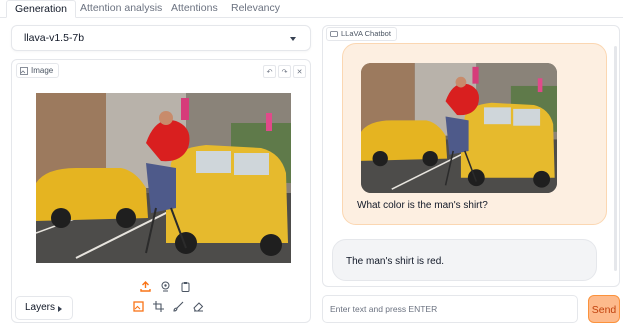 This screenshot has width=623, height=332. What do you see at coordinates (194, 9) in the screenshot?
I see `tab-attentions: Attentions` at bounding box center [194, 9].